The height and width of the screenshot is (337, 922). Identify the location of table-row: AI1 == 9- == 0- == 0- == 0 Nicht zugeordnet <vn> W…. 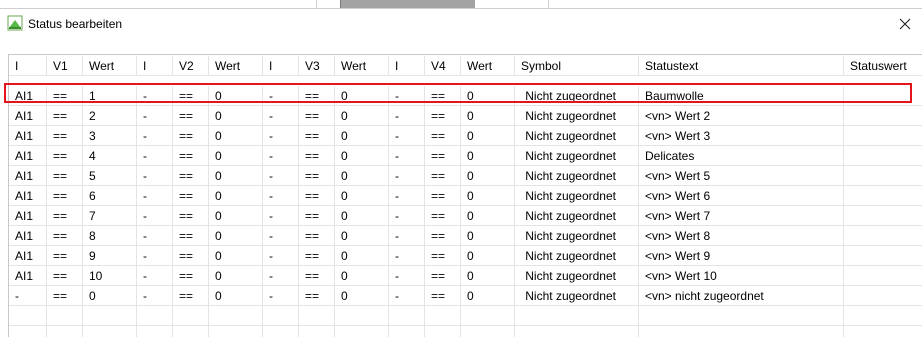
(465, 256).